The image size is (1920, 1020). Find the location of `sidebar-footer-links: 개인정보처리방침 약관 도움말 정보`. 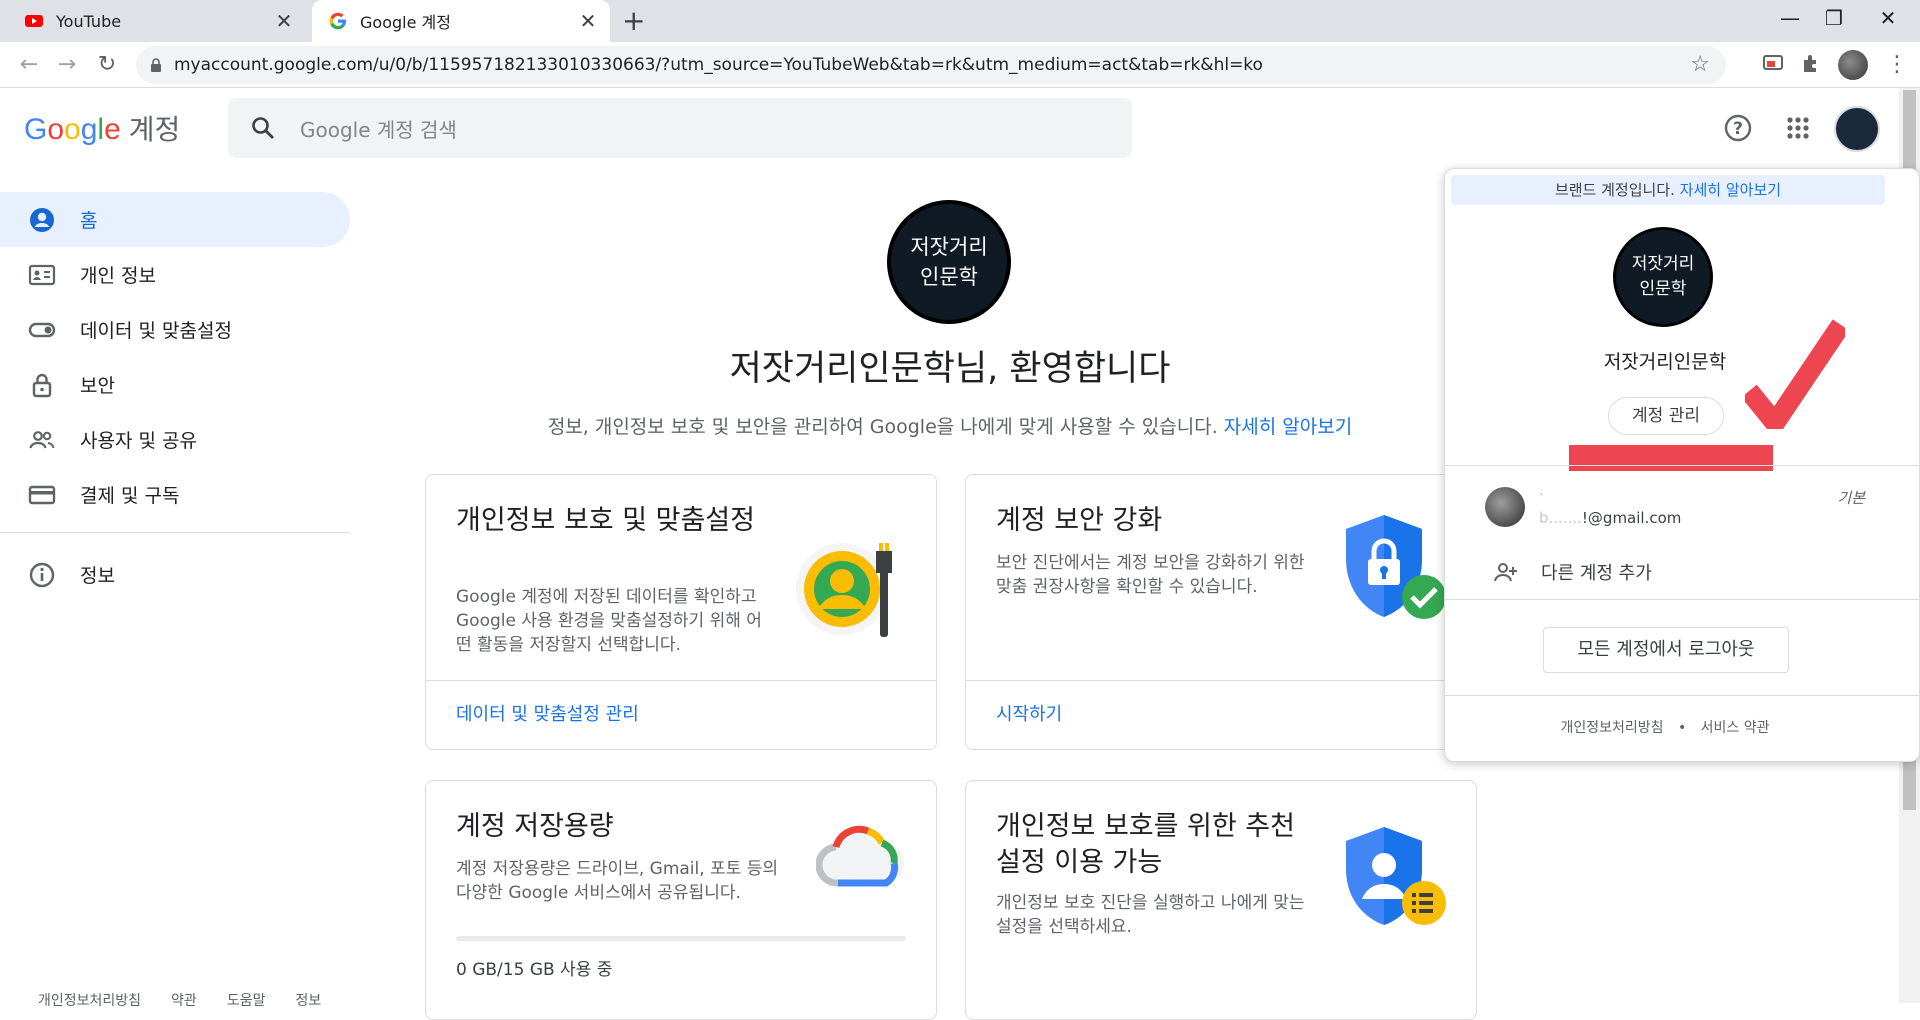

sidebar-footer-links: 개인정보처리방침 약관 도움말 정보 is located at coordinates (179, 1000).